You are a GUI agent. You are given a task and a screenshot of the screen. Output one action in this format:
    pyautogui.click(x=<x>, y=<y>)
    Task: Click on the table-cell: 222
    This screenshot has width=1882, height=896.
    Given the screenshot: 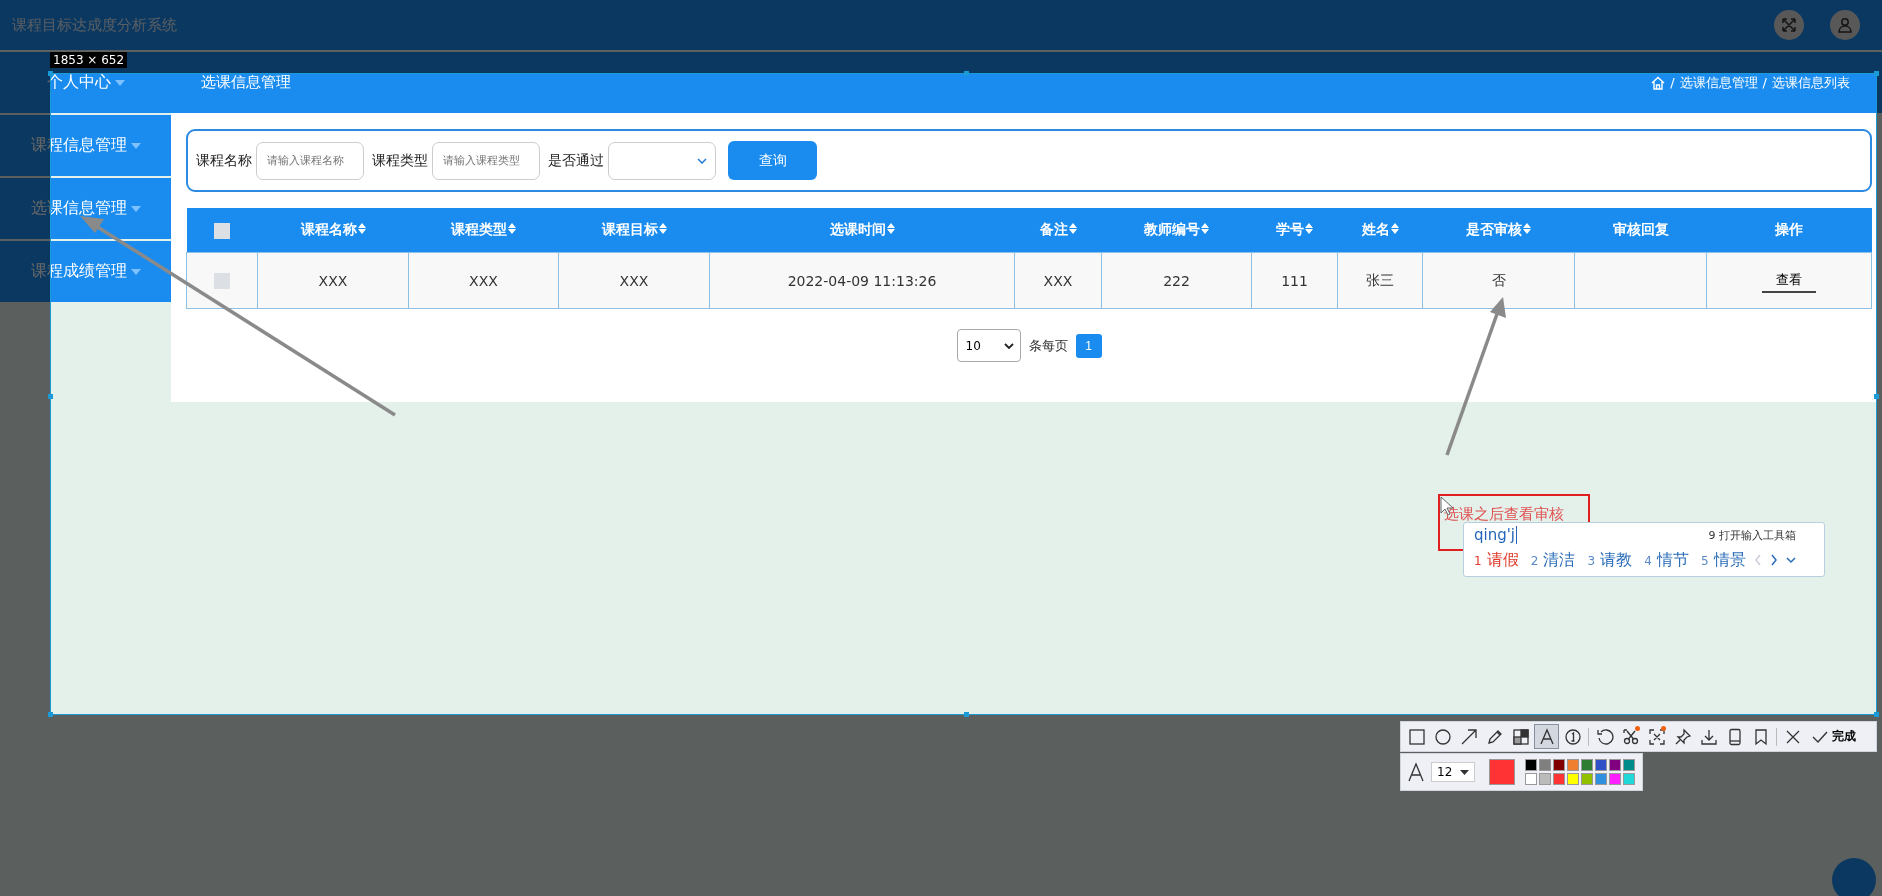 What is the action you would take?
    pyautogui.click(x=1176, y=280)
    